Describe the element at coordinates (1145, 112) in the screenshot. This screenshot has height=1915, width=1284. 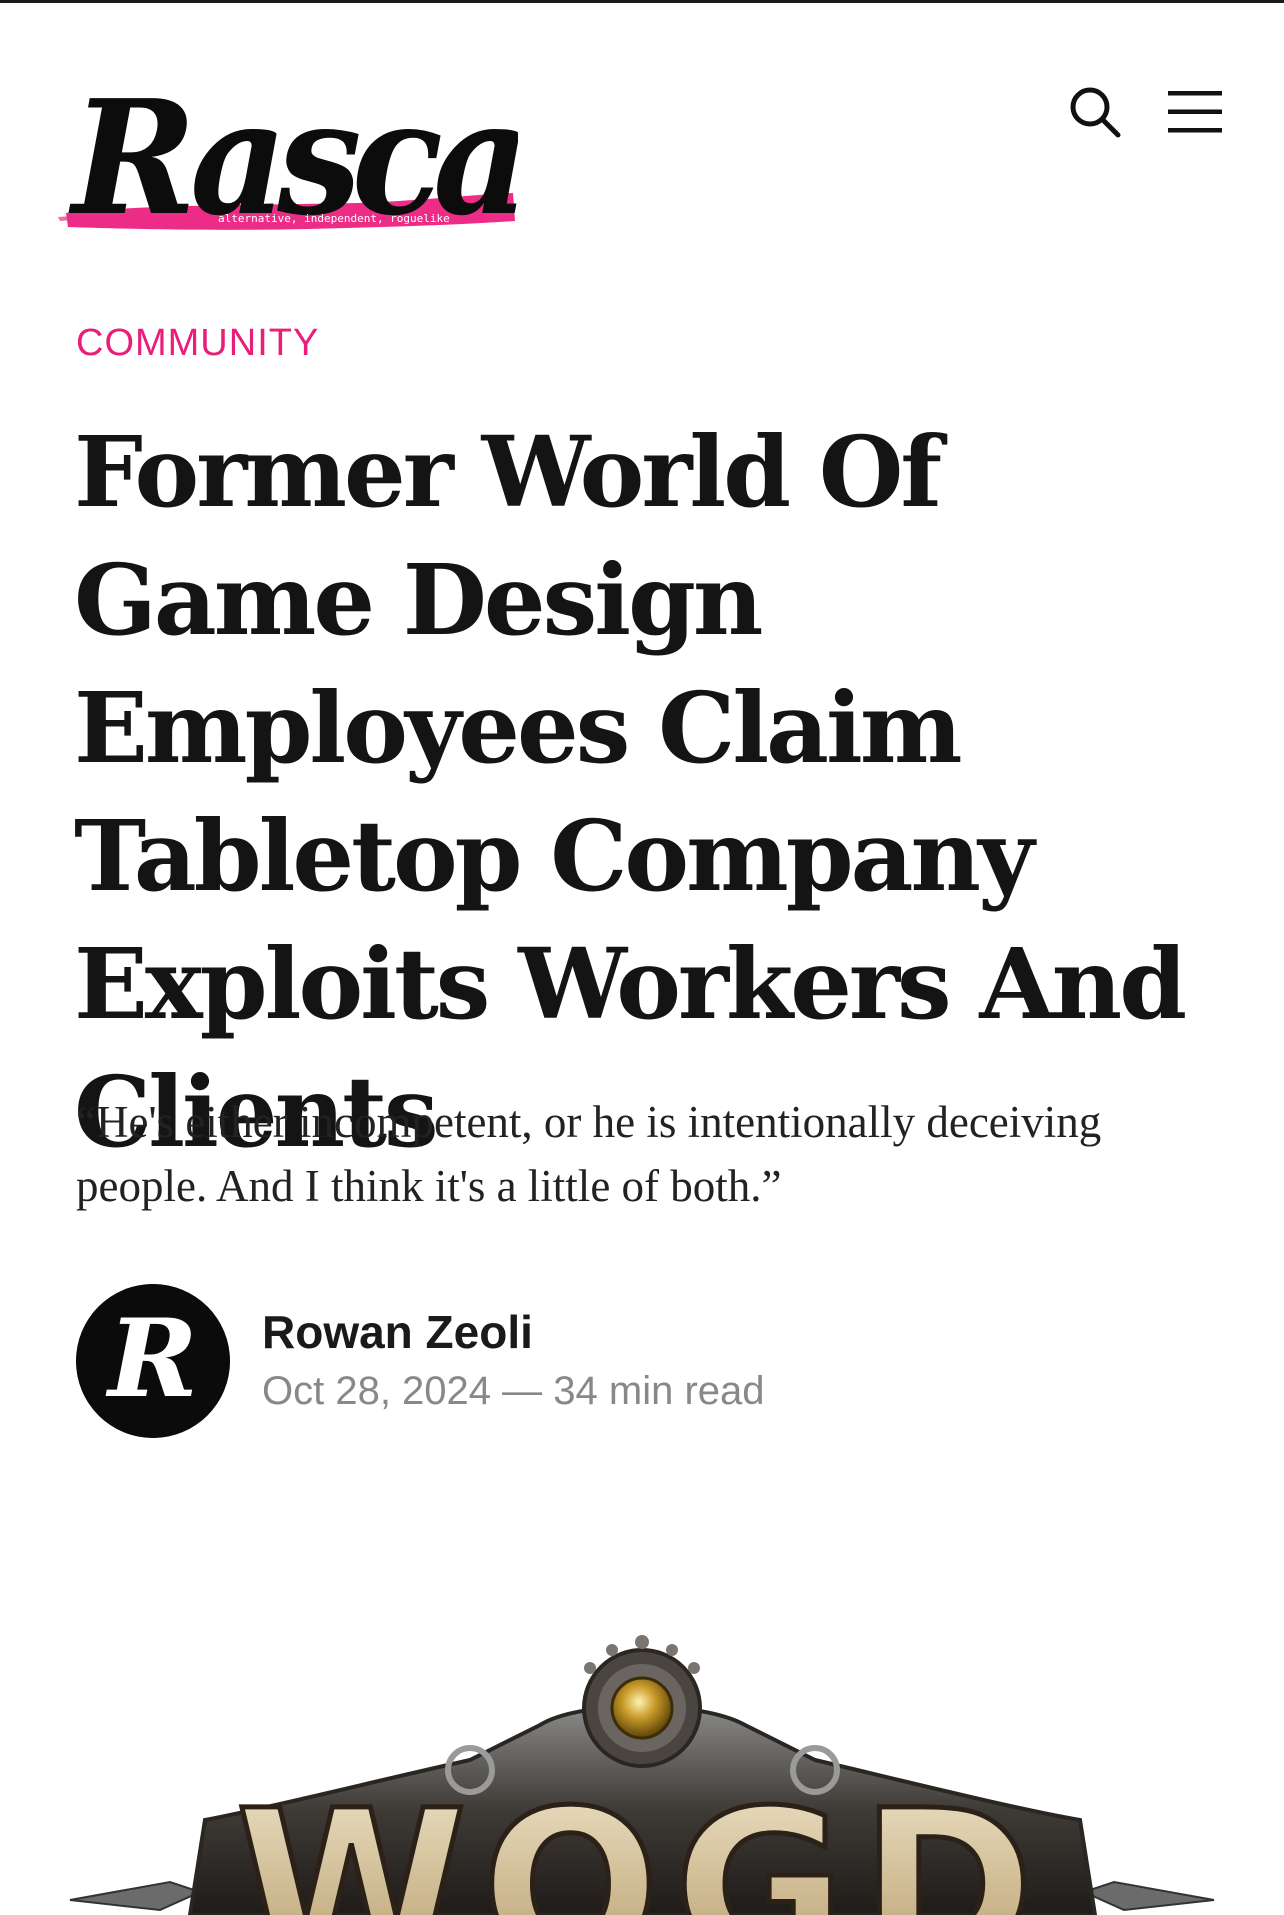
I see `header-actions` at that location.